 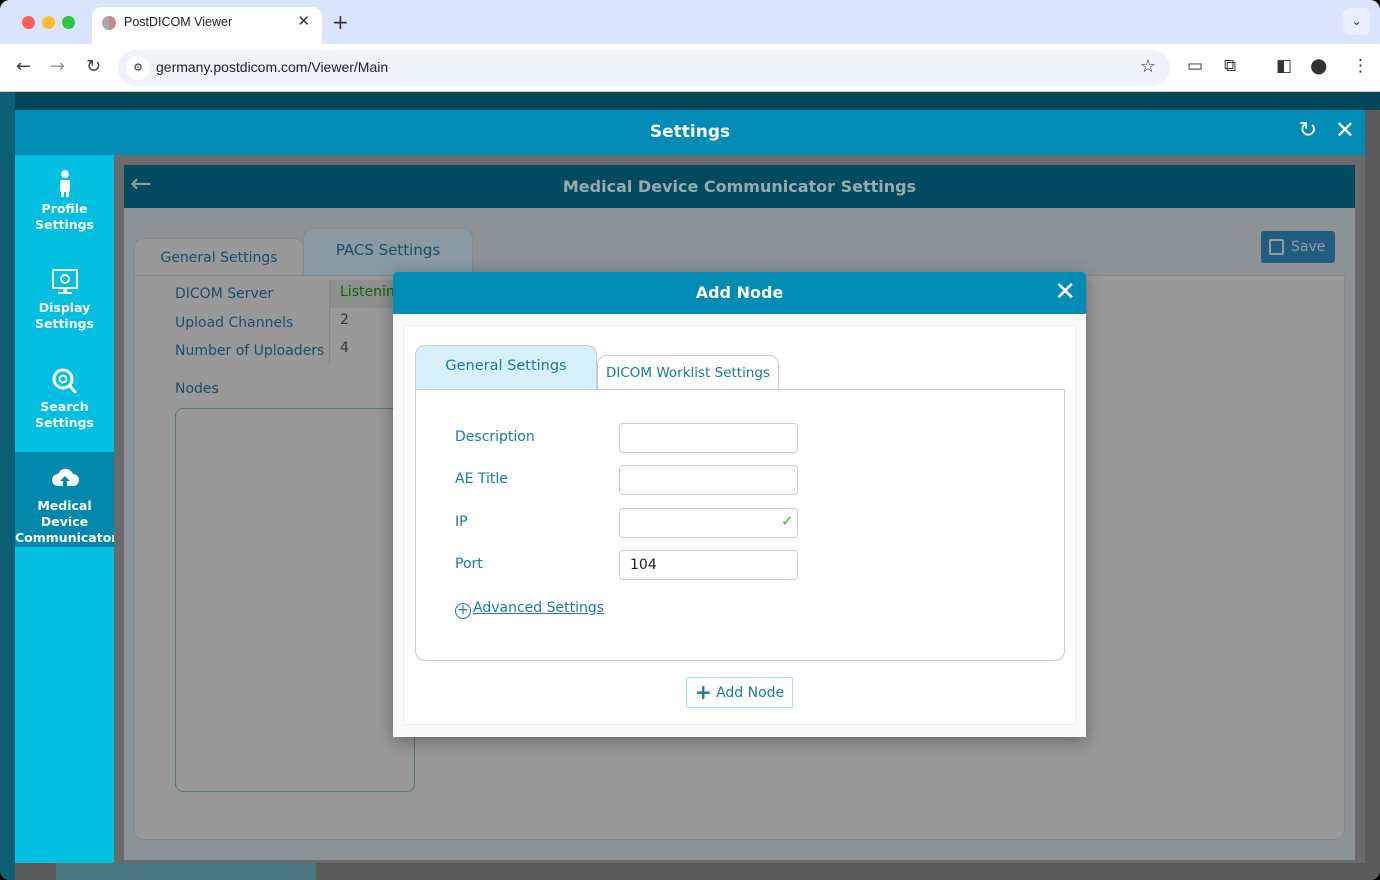 I want to click on mdc-header: ← Medical Device Communicator Settings, so click(x=739, y=186).